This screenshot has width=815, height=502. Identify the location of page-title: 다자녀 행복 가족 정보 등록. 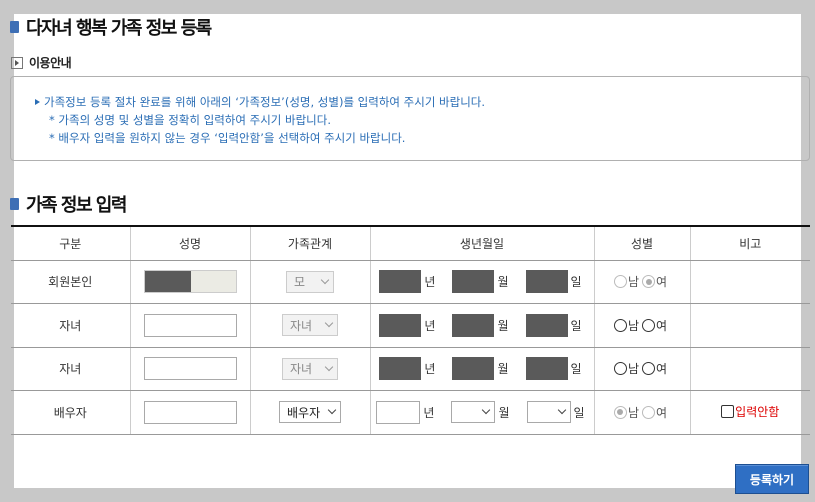
(111, 27).